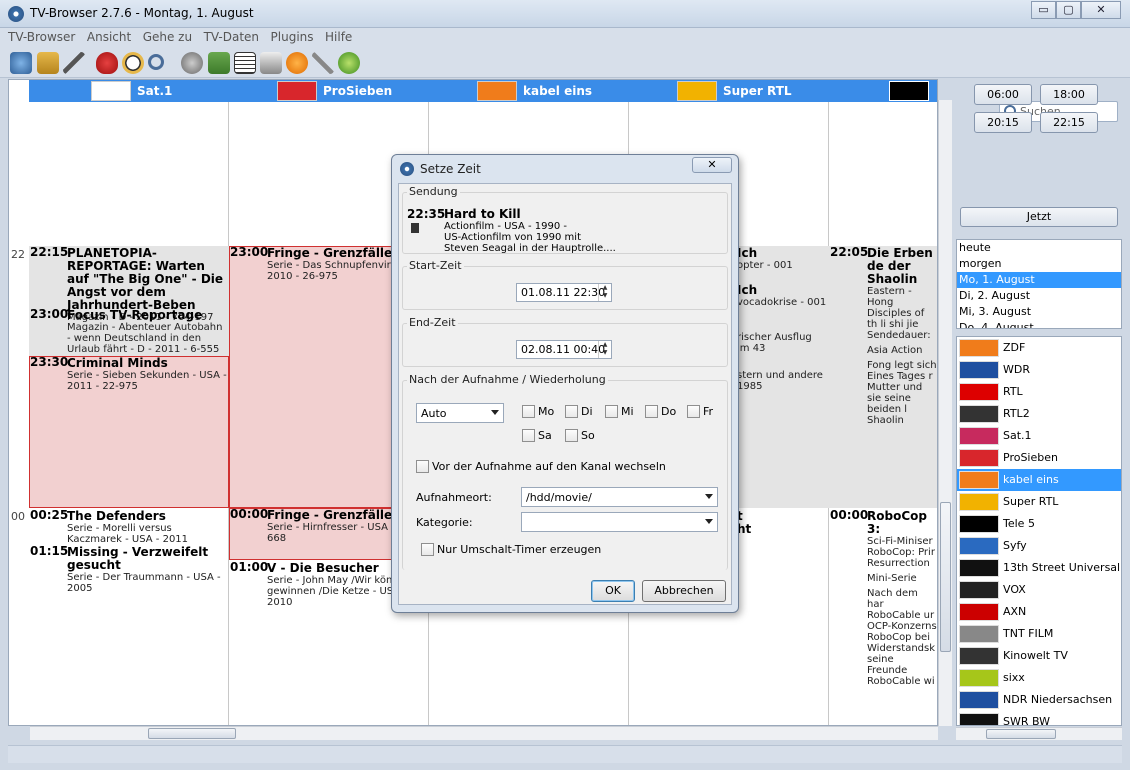 This screenshot has width=1130, height=770. What do you see at coordinates (1039, 436) in the screenshot?
I see `channel-list-item: Sat.1` at bounding box center [1039, 436].